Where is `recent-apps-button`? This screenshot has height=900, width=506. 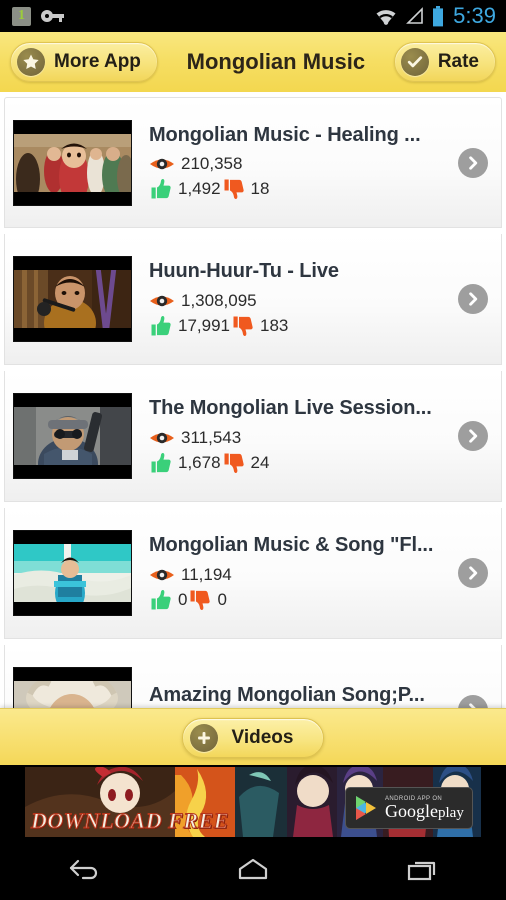
recent-apps-button is located at coordinates (422, 870).